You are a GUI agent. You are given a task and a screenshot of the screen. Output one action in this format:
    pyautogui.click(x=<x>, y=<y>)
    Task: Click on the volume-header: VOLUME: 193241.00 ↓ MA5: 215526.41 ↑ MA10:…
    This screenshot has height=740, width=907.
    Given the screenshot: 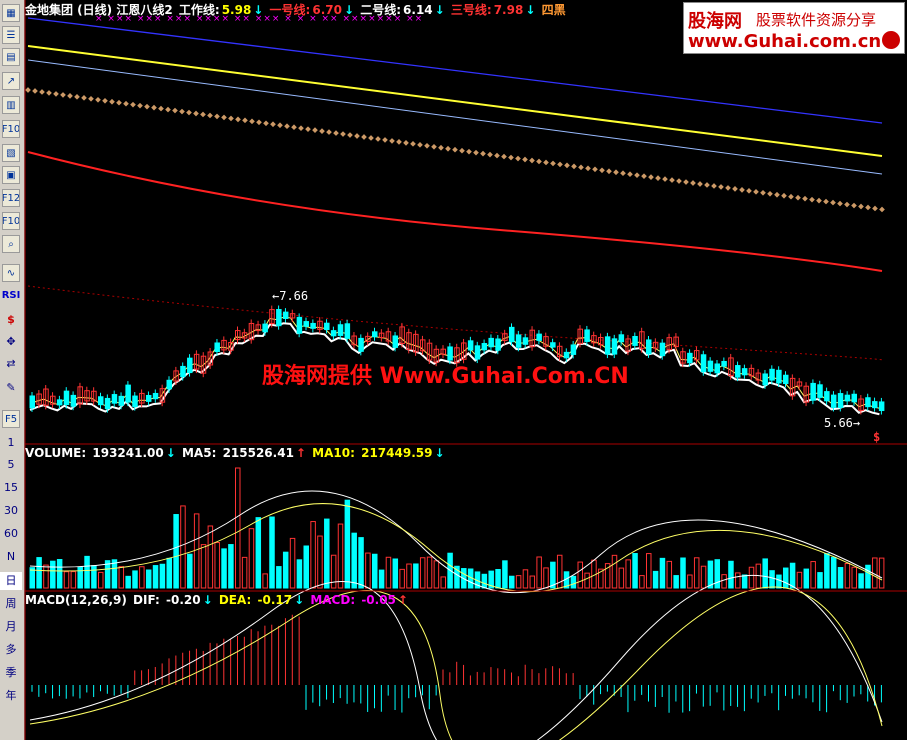 What is the action you would take?
    pyautogui.click(x=235, y=453)
    